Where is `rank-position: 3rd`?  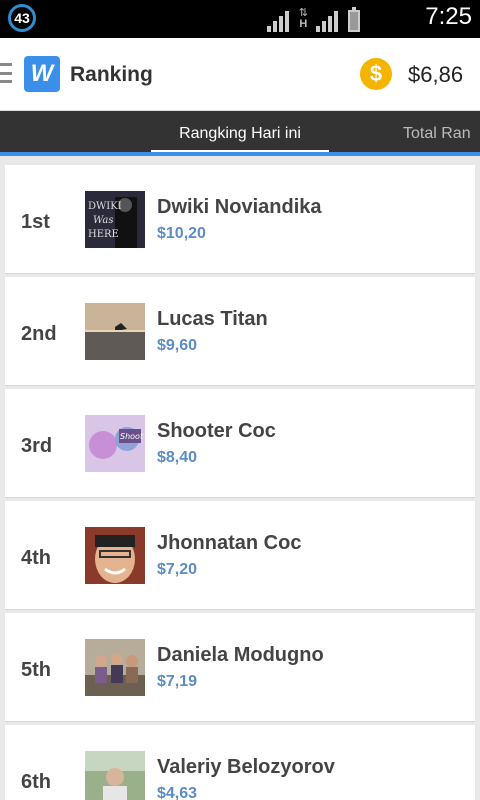 rank-position: 3rd is located at coordinates (37, 446).